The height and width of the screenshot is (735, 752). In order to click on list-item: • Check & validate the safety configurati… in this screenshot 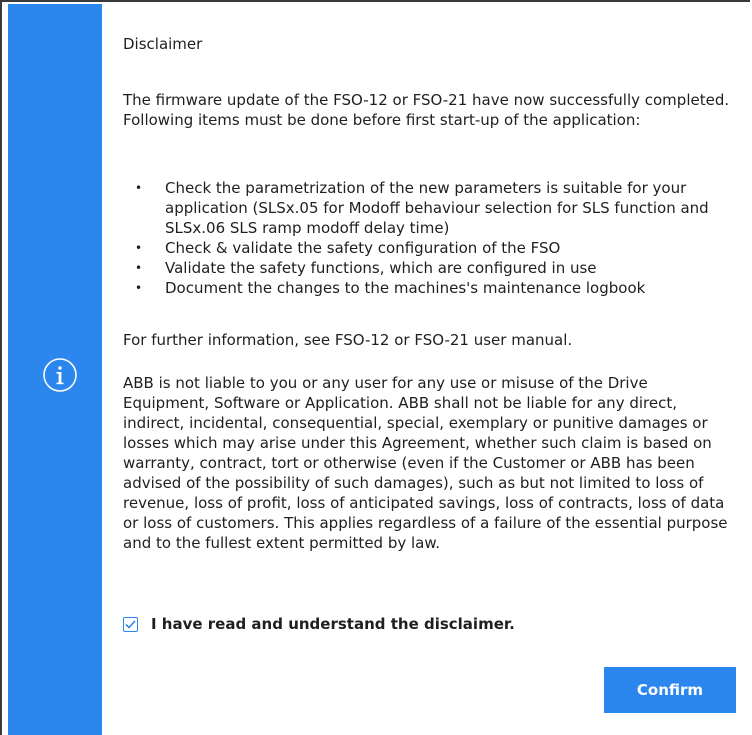, I will do `click(348, 248)`.